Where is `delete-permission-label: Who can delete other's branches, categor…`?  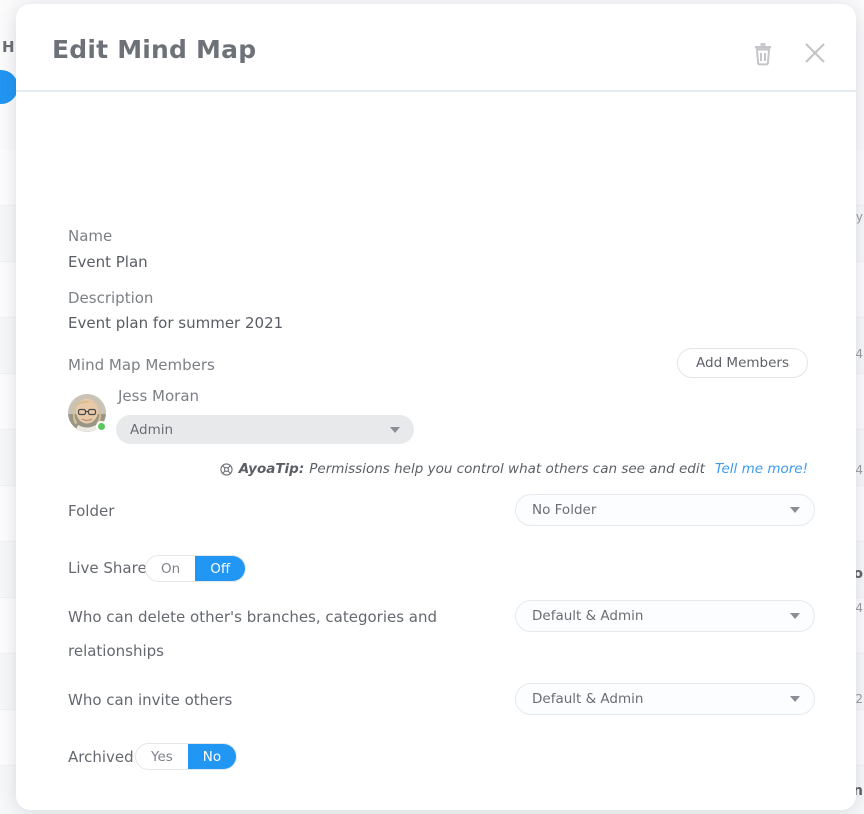 delete-permission-label: Who can delete other's branches, categor… is located at coordinates (253, 634).